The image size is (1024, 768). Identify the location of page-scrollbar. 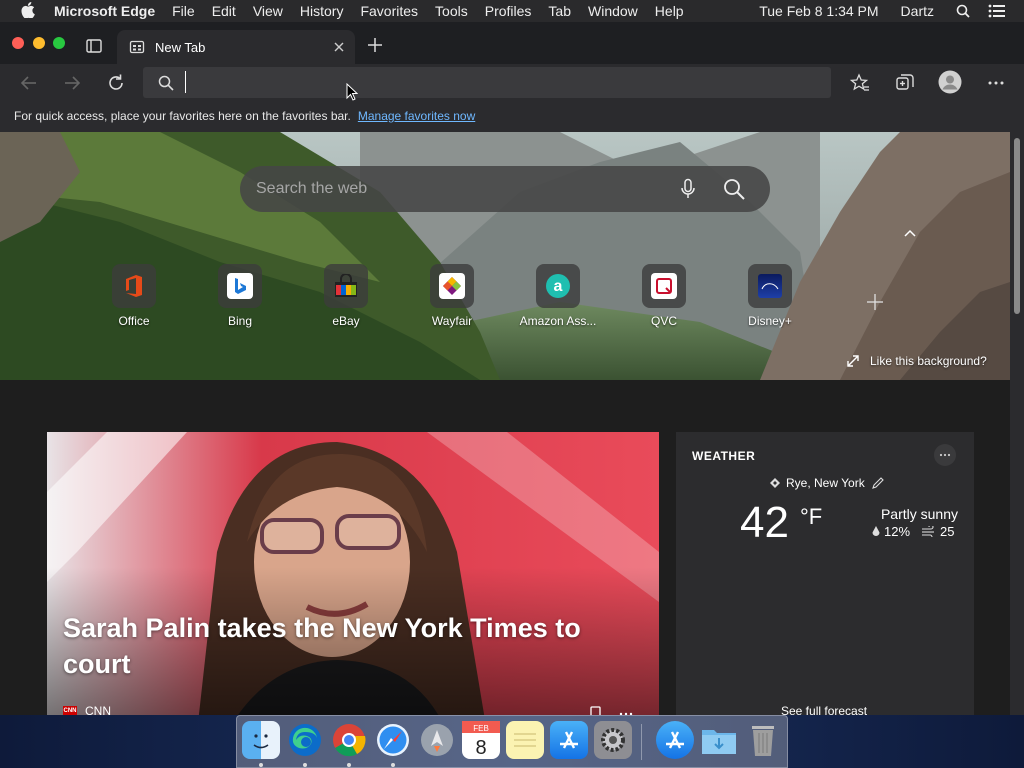
(1017, 423).